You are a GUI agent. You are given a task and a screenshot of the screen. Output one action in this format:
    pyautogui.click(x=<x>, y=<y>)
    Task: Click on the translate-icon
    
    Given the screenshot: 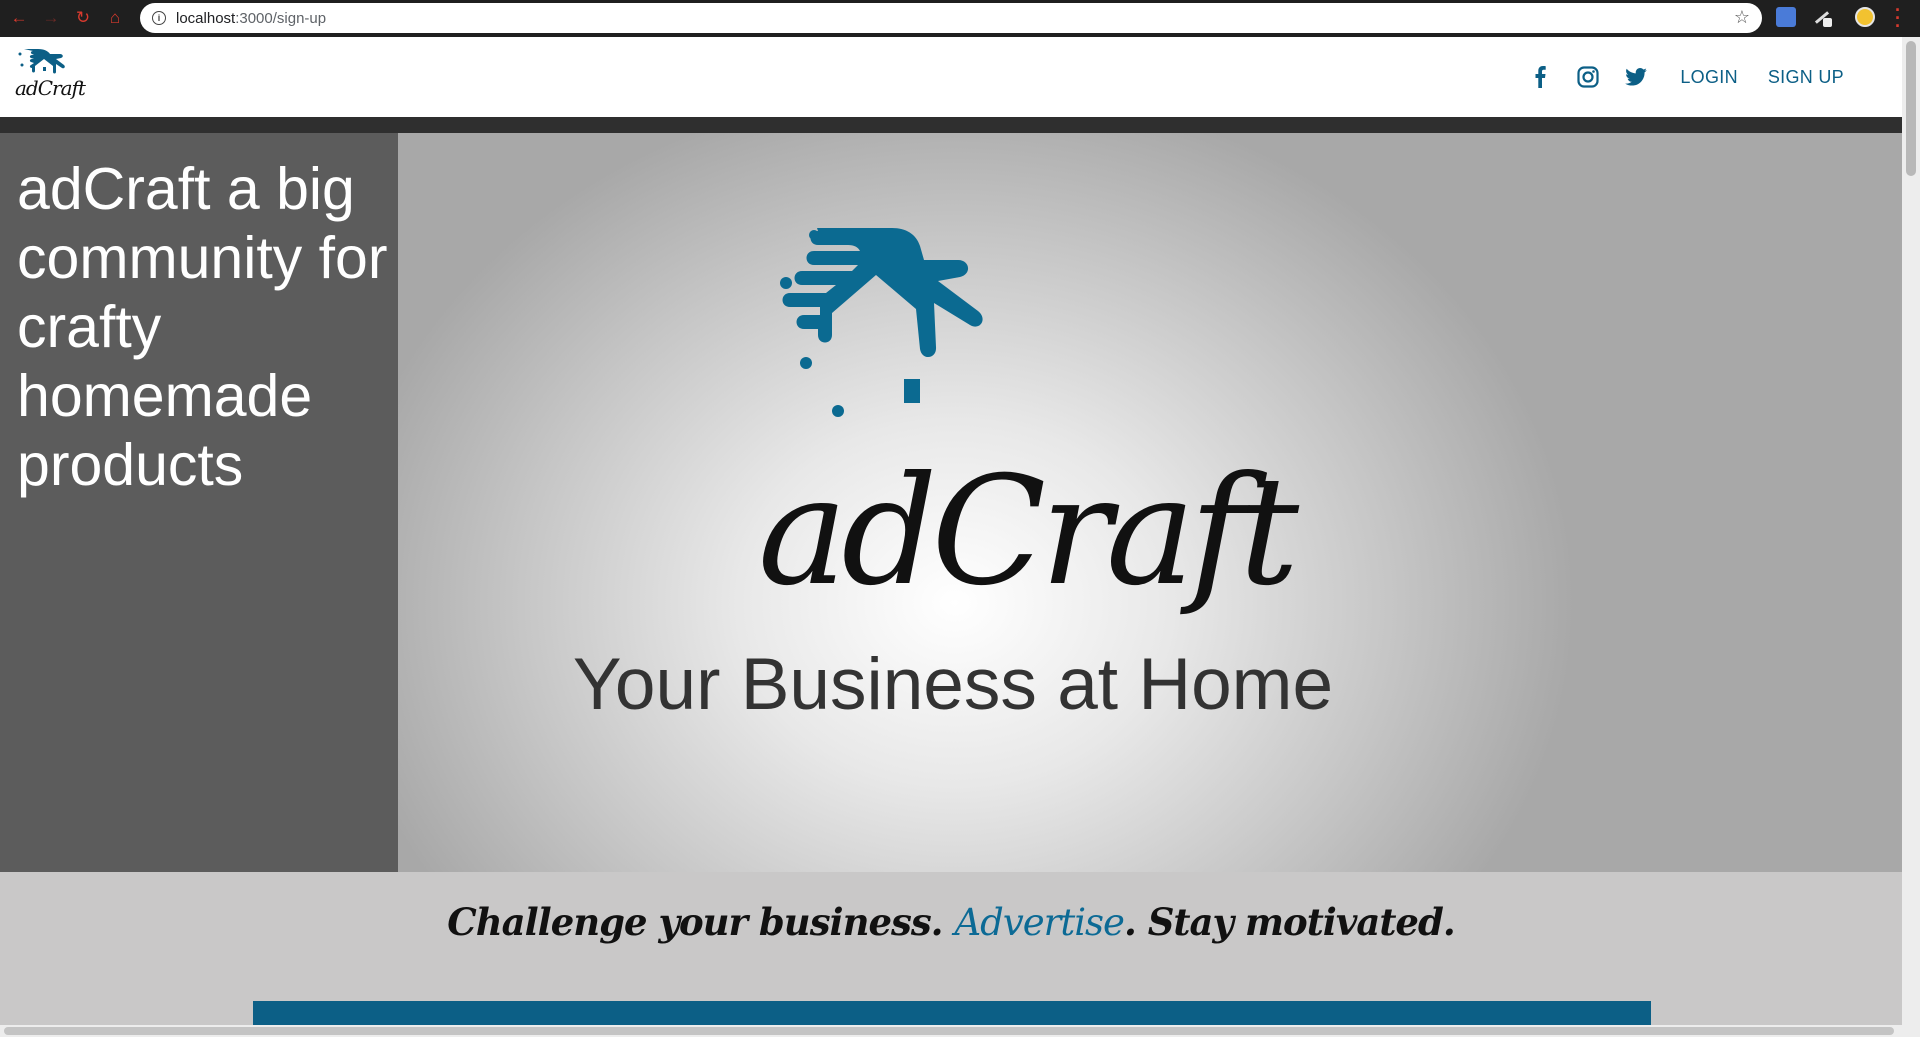 What is the action you would take?
    pyautogui.click(x=1786, y=17)
    